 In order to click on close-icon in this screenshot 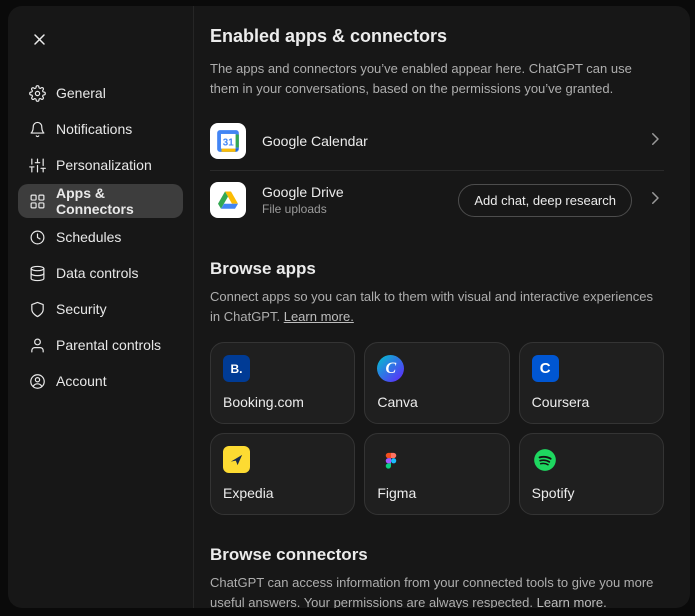, I will do `click(39, 39)`.